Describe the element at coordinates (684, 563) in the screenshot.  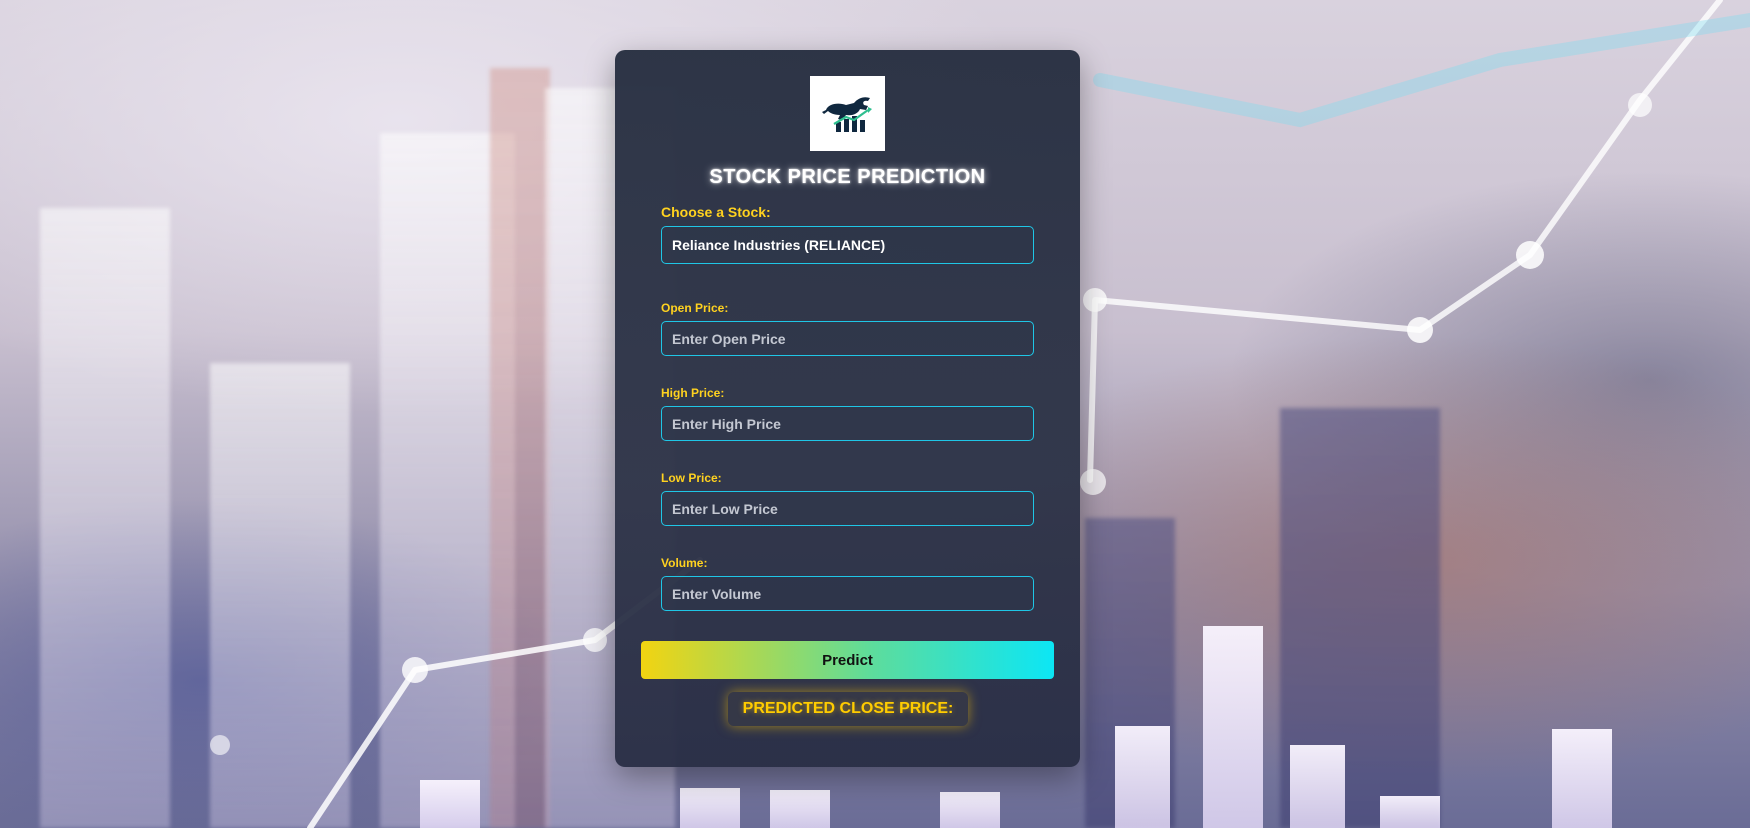
I see `volume-label: Volume:` at that location.